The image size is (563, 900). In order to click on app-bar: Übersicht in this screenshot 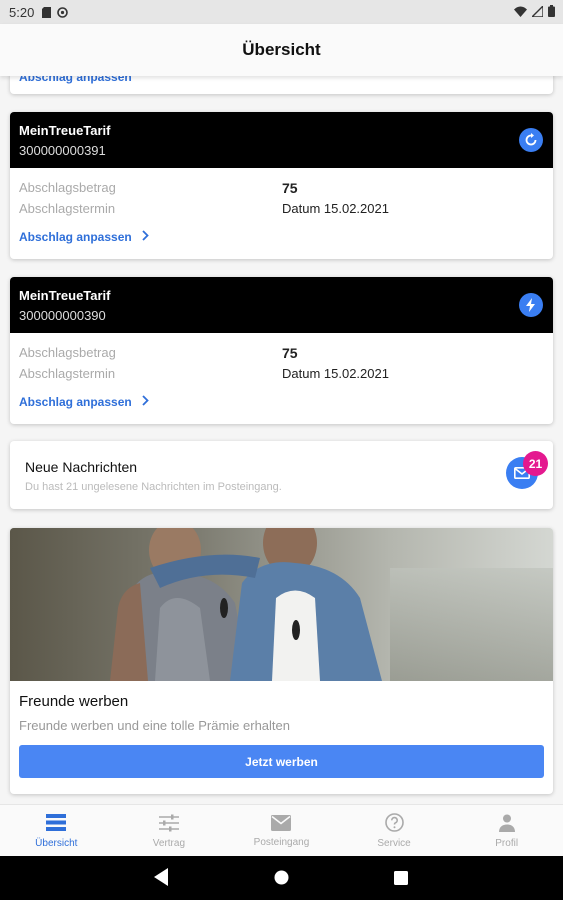, I will do `click(281, 50)`.